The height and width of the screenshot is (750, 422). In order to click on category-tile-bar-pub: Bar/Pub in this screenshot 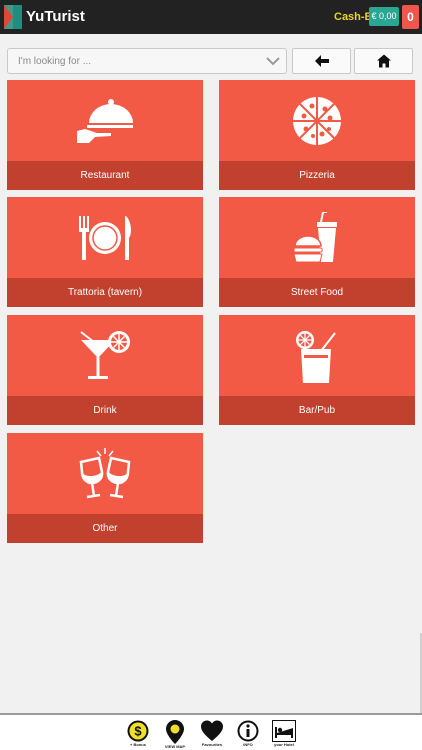, I will do `click(317, 370)`.